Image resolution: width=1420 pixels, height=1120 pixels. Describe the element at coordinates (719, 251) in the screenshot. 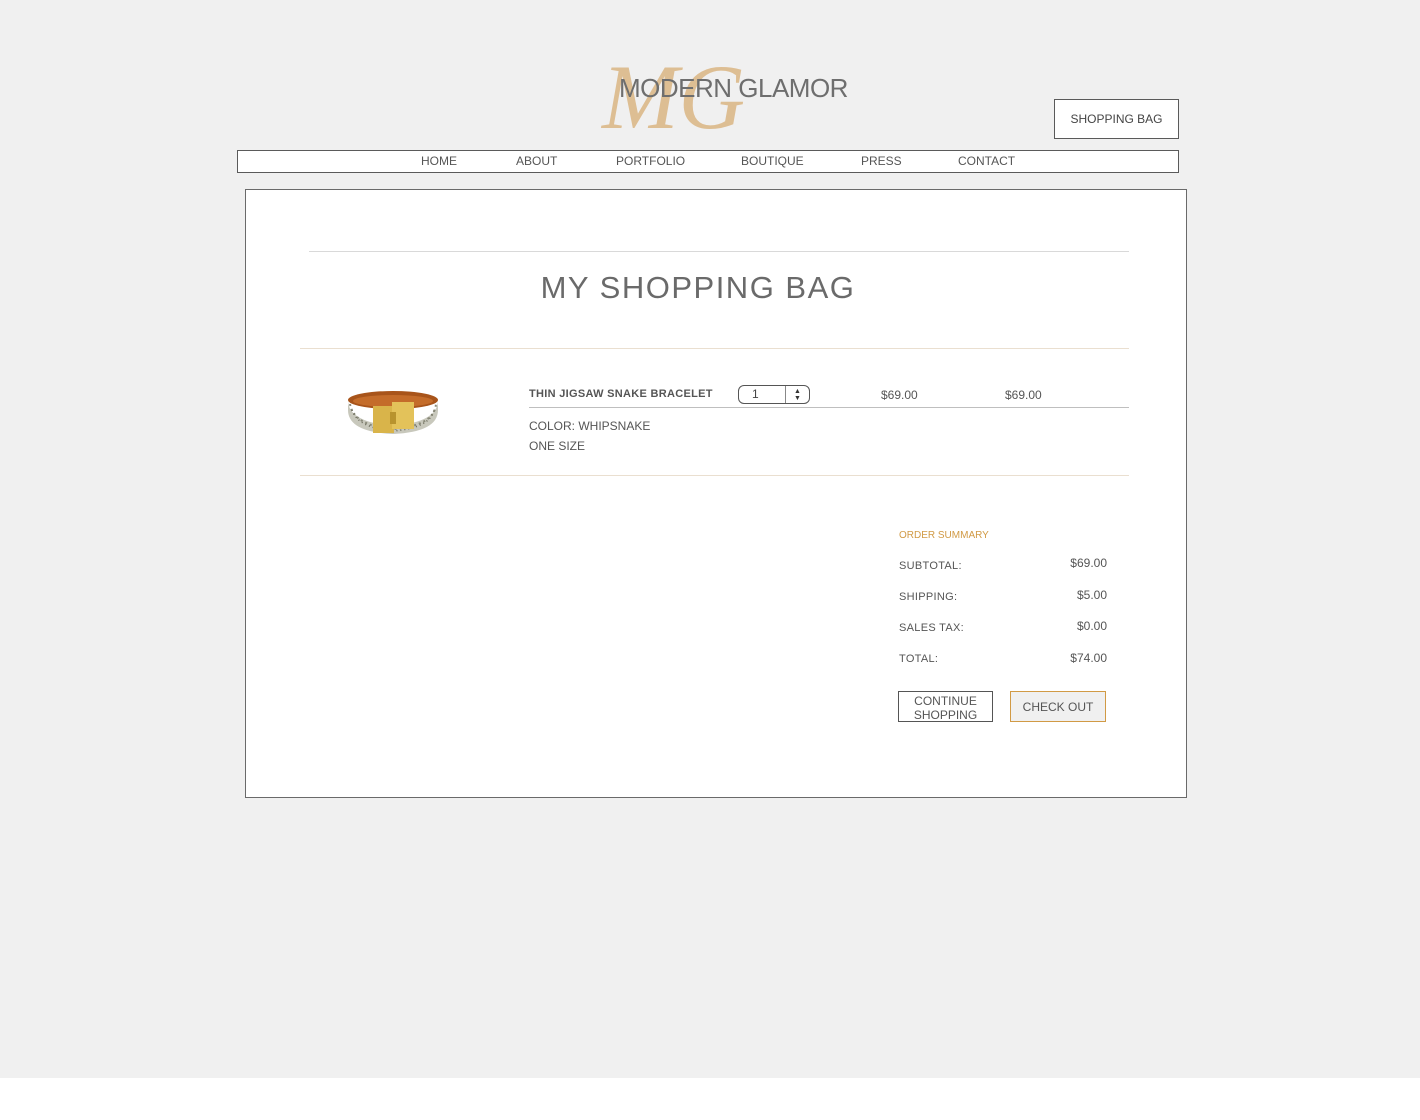

I see `title-top-divider` at that location.